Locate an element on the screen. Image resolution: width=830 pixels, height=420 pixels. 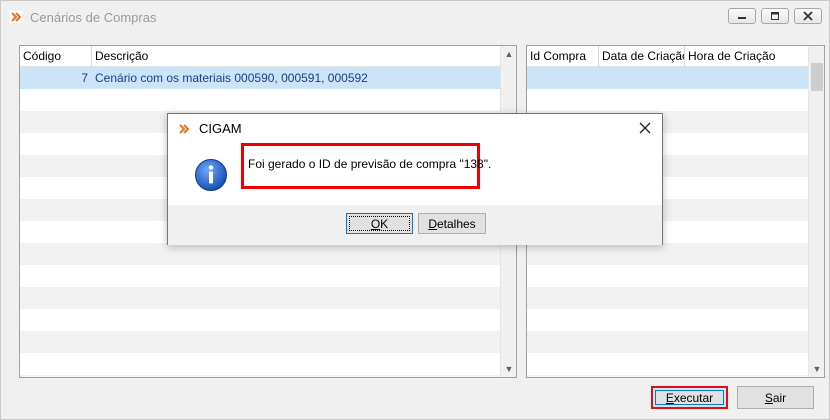
column-header-hora-criacao: Hora de Criação is located at coordinates (746, 56).